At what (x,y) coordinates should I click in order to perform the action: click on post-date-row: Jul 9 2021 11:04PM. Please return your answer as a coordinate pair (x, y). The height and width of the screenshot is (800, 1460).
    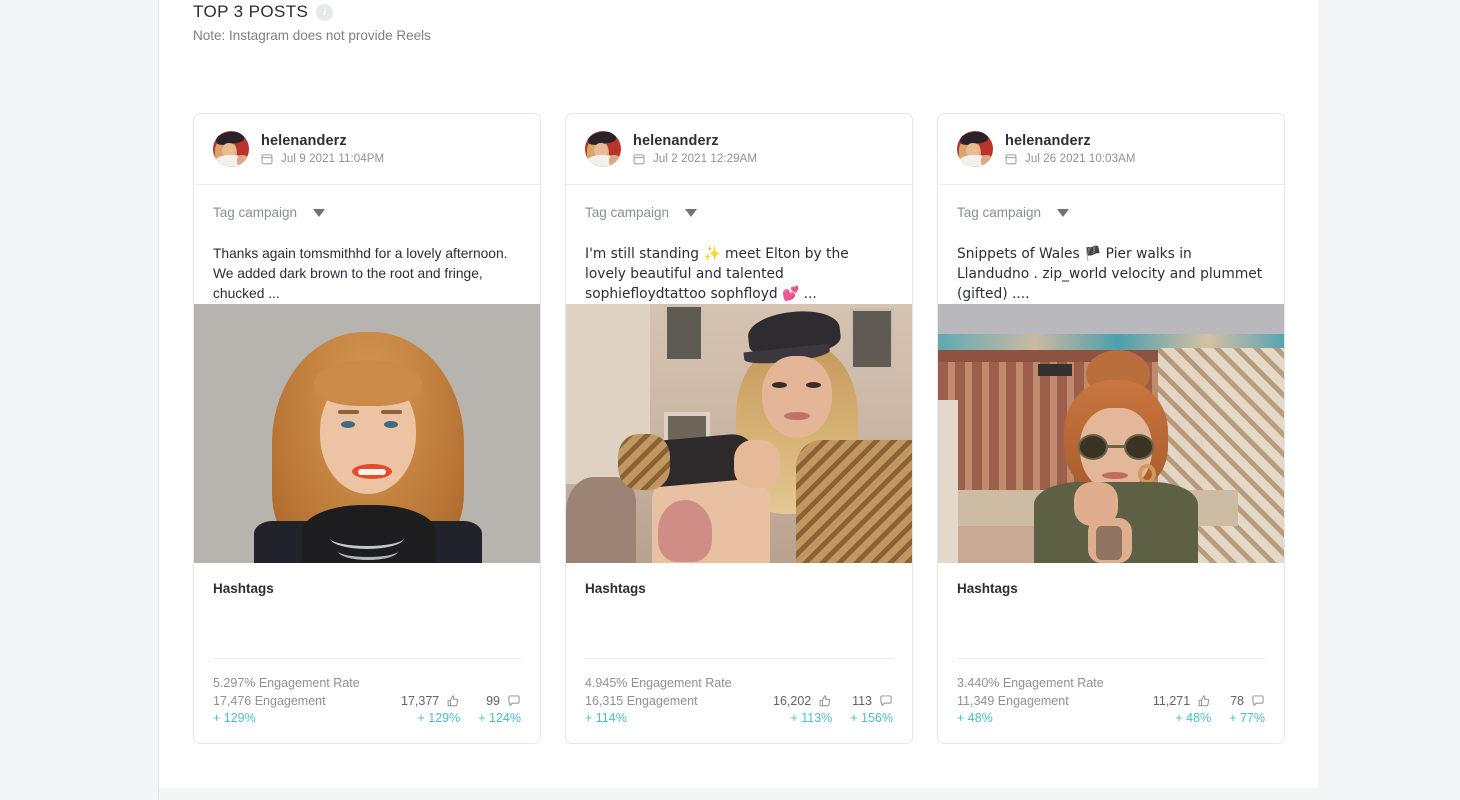
    Looking at the image, I should click on (322, 159).